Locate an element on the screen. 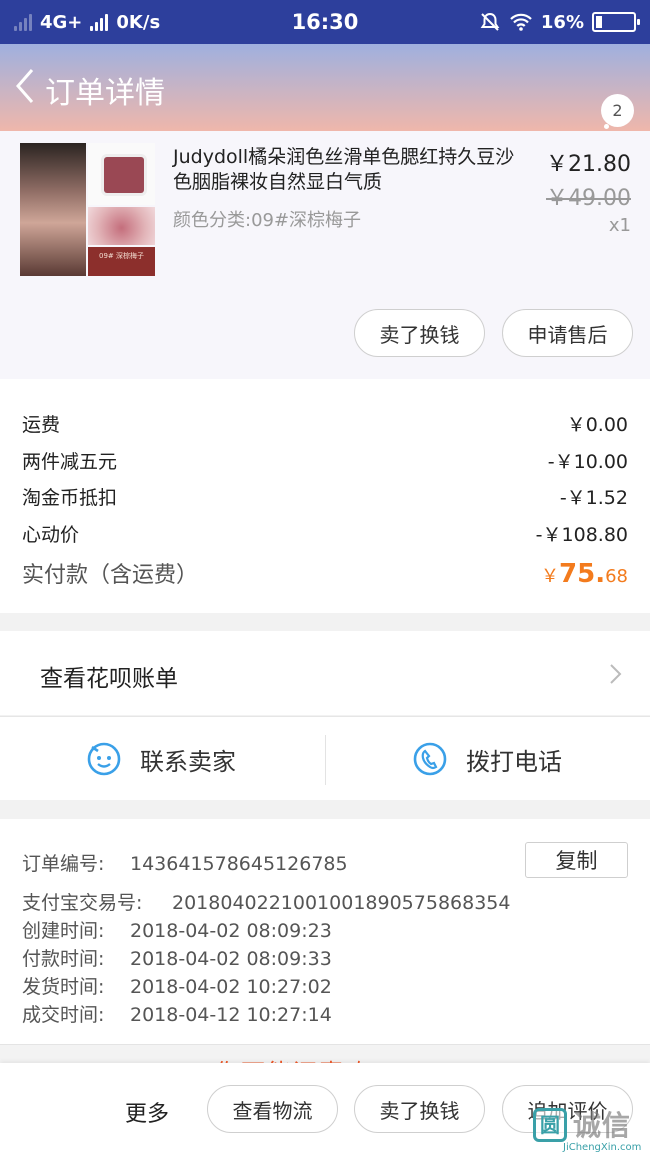  paid-currency: ￥ is located at coordinates (550, 576).